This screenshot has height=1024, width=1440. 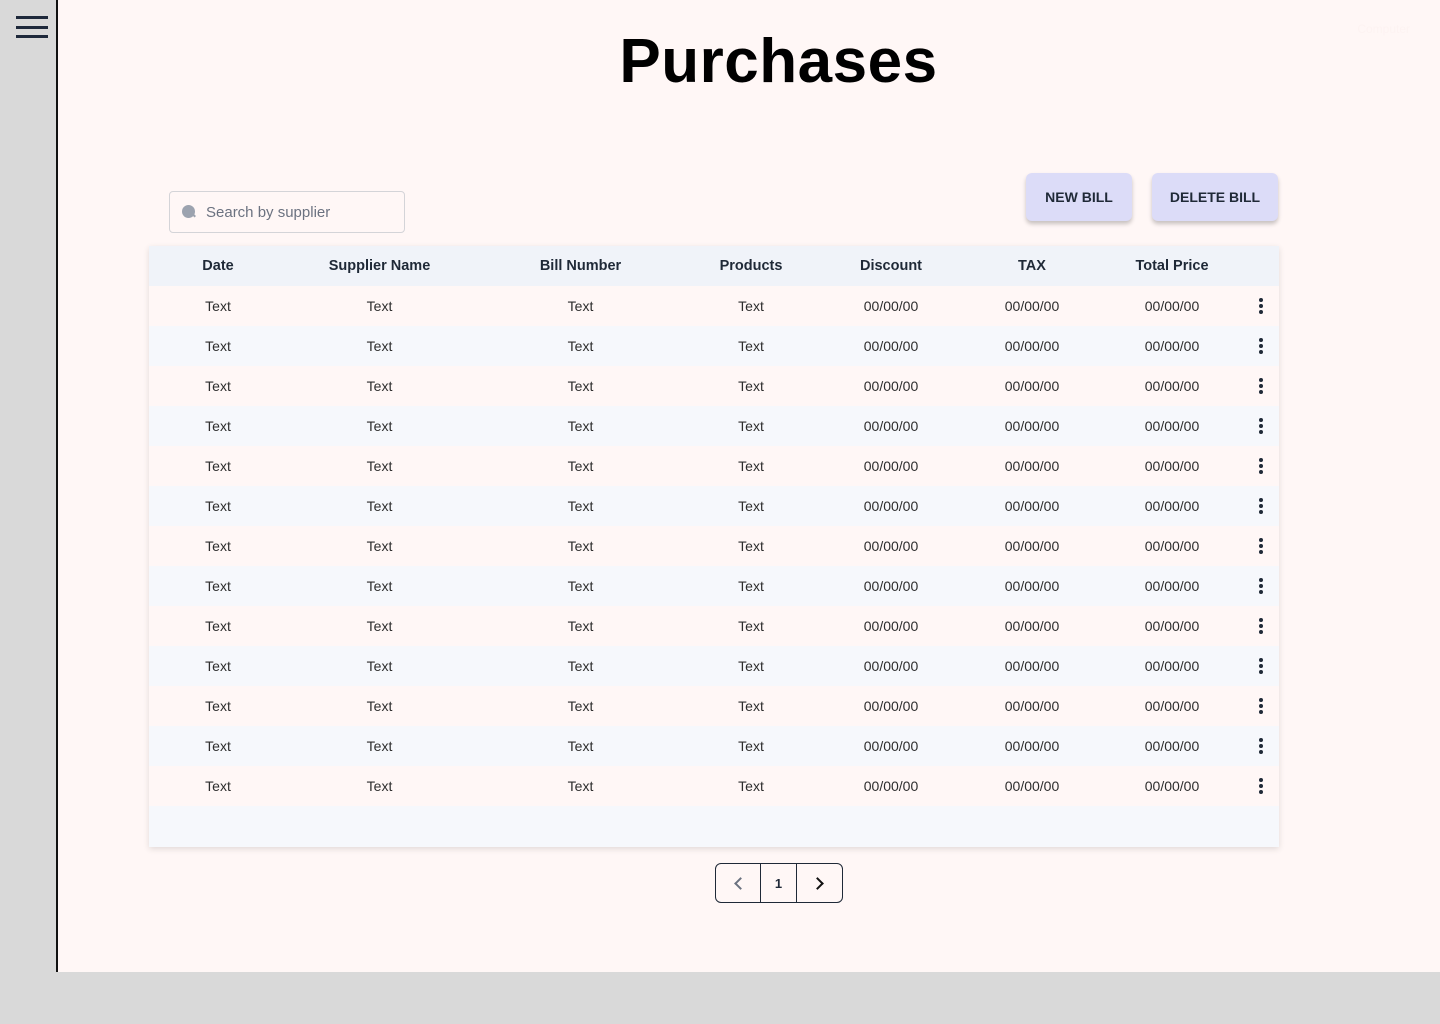 I want to click on chevron-right-icon, so click(x=817, y=883).